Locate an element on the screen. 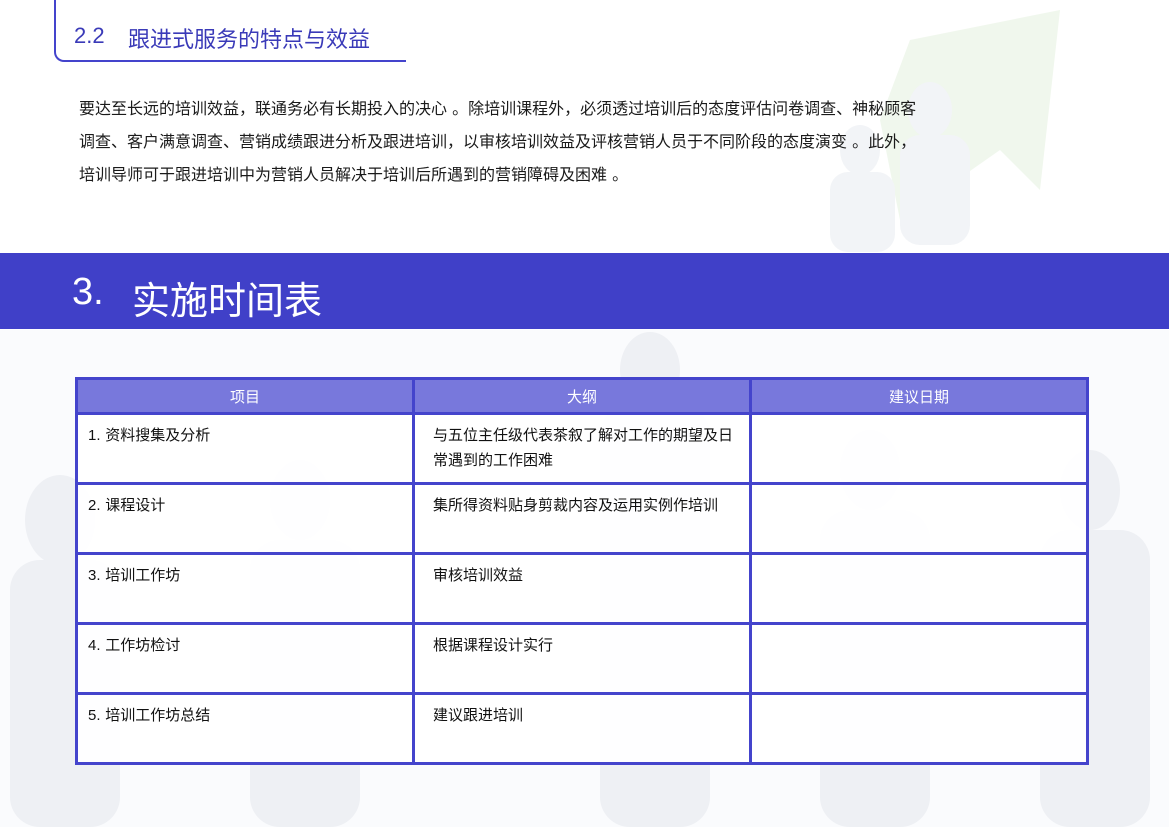 This screenshot has height=827, width=1169. table-row: 3. 培训工作坊 审核培训效益 is located at coordinates (582, 588).